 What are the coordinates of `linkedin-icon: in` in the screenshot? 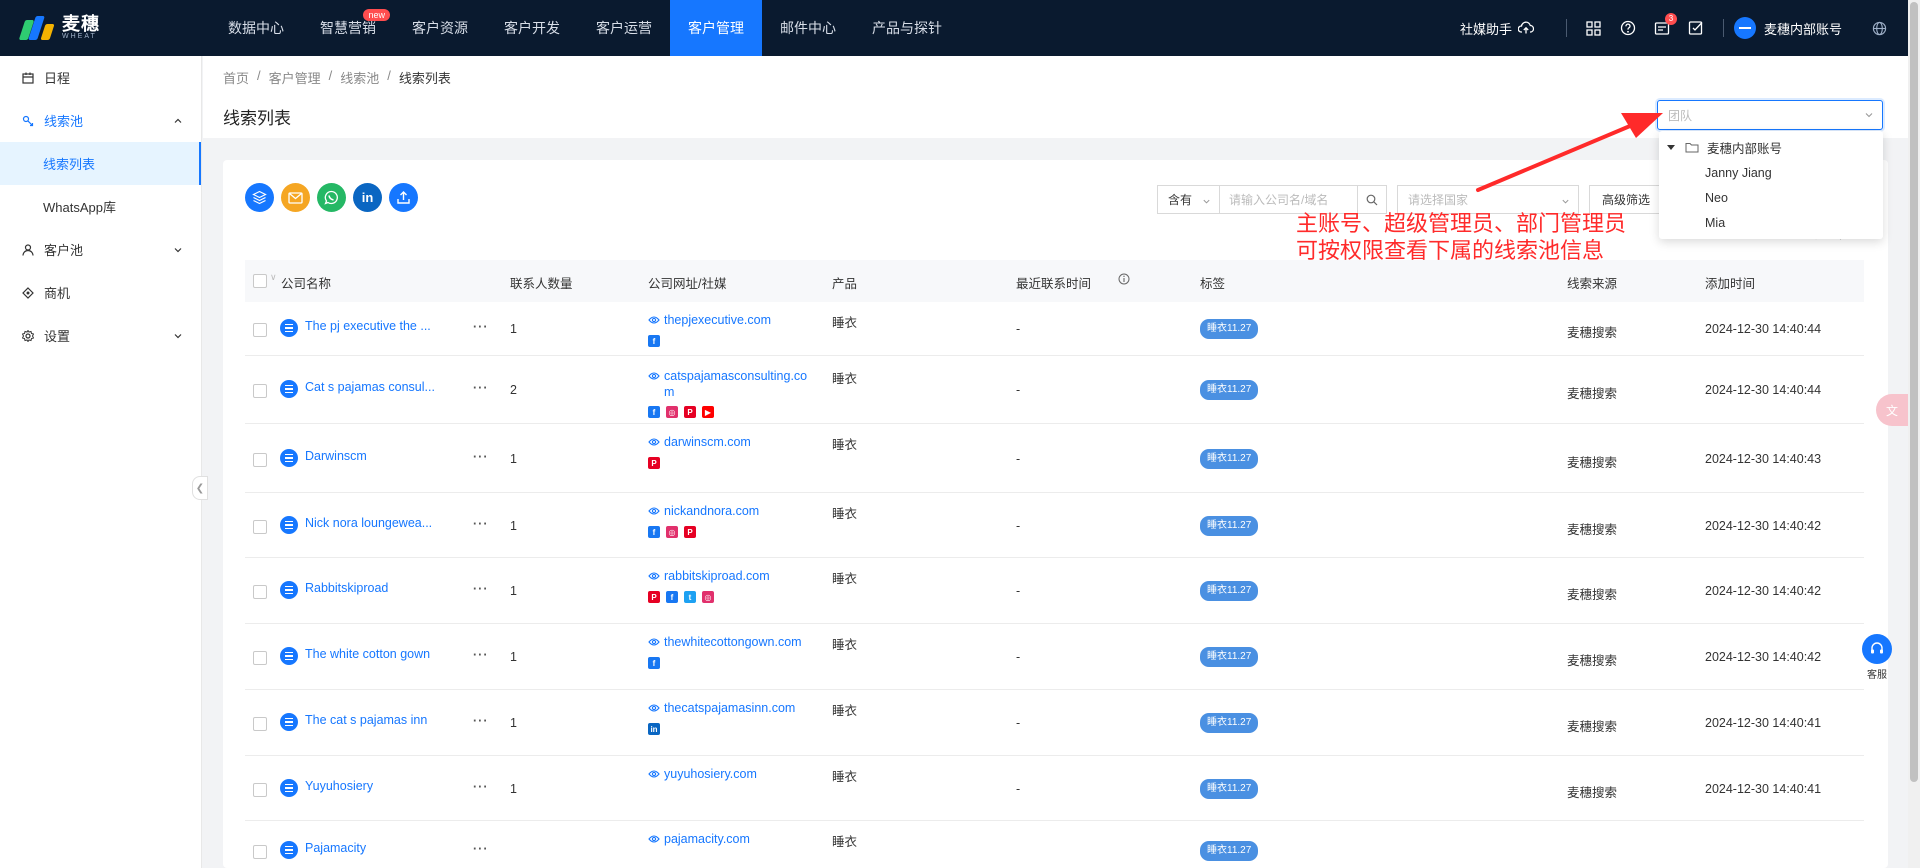 It's located at (654, 729).